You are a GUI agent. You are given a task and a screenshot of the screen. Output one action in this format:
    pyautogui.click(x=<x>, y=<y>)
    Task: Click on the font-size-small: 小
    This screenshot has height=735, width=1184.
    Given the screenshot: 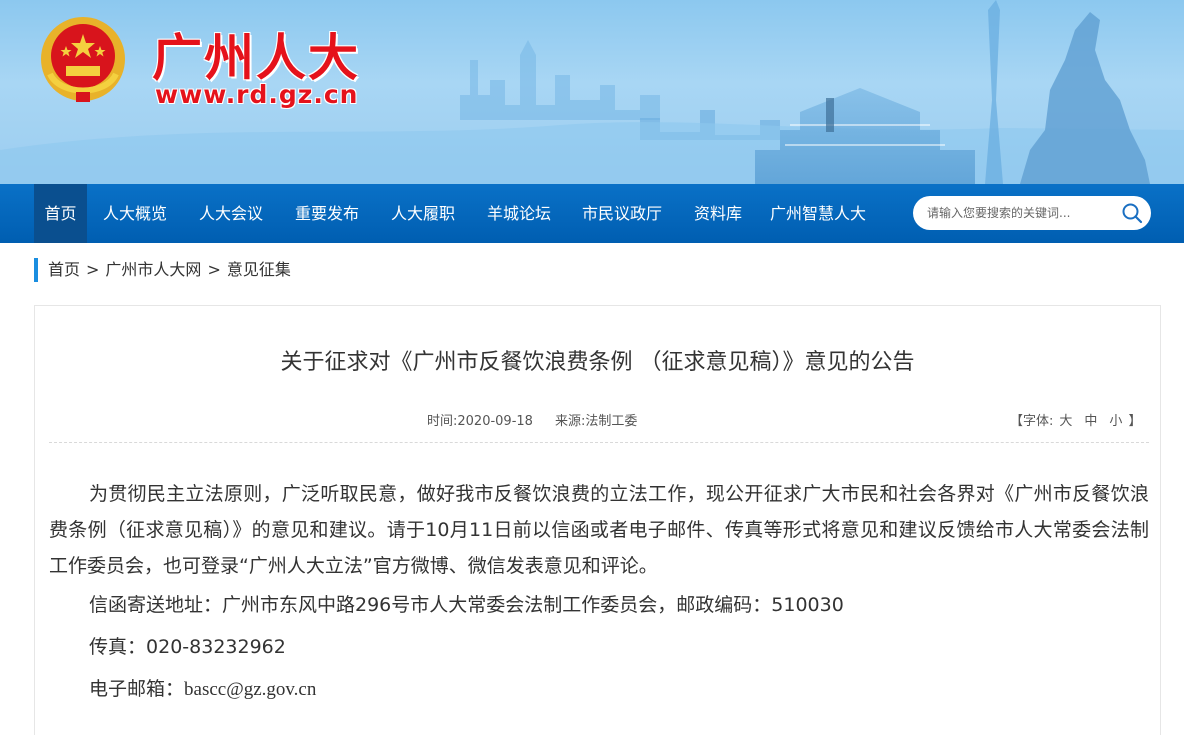 What is the action you would take?
    pyautogui.click(x=1115, y=421)
    